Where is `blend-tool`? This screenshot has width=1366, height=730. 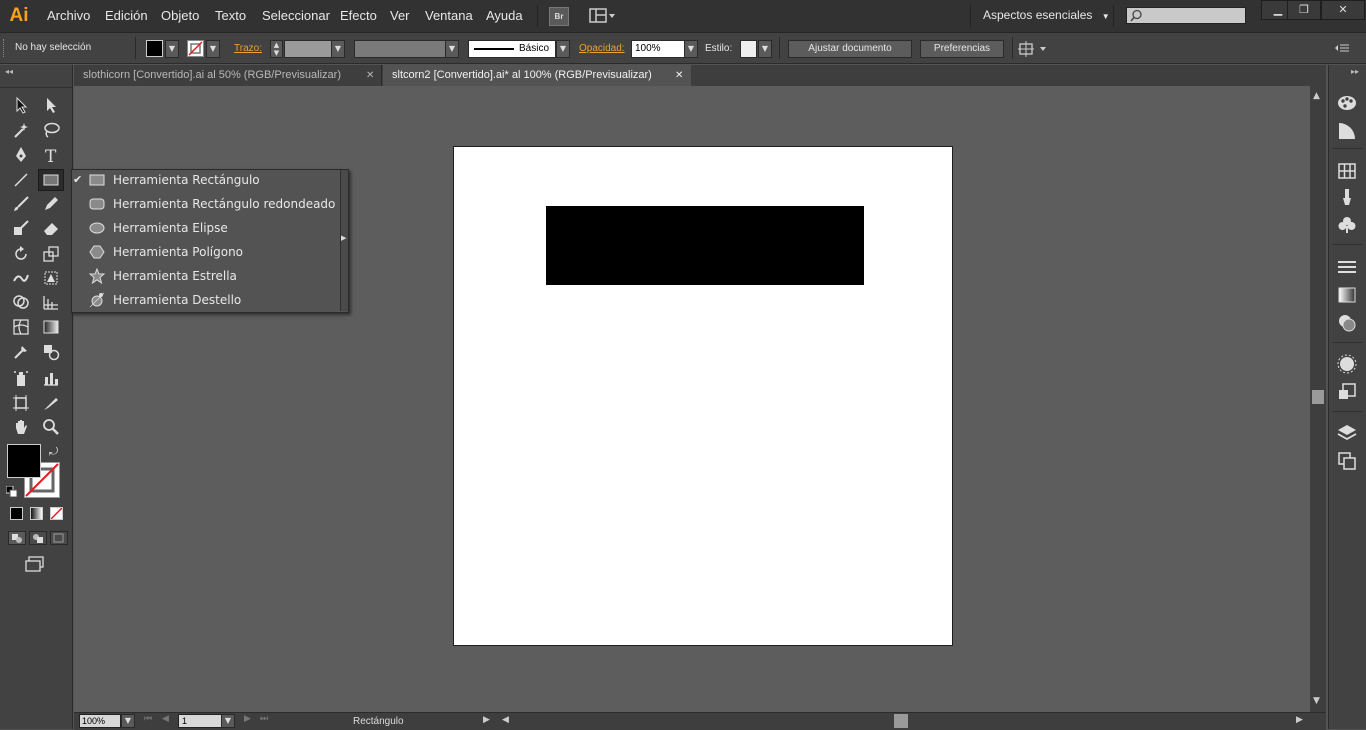 blend-tool is located at coordinates (51, 352).